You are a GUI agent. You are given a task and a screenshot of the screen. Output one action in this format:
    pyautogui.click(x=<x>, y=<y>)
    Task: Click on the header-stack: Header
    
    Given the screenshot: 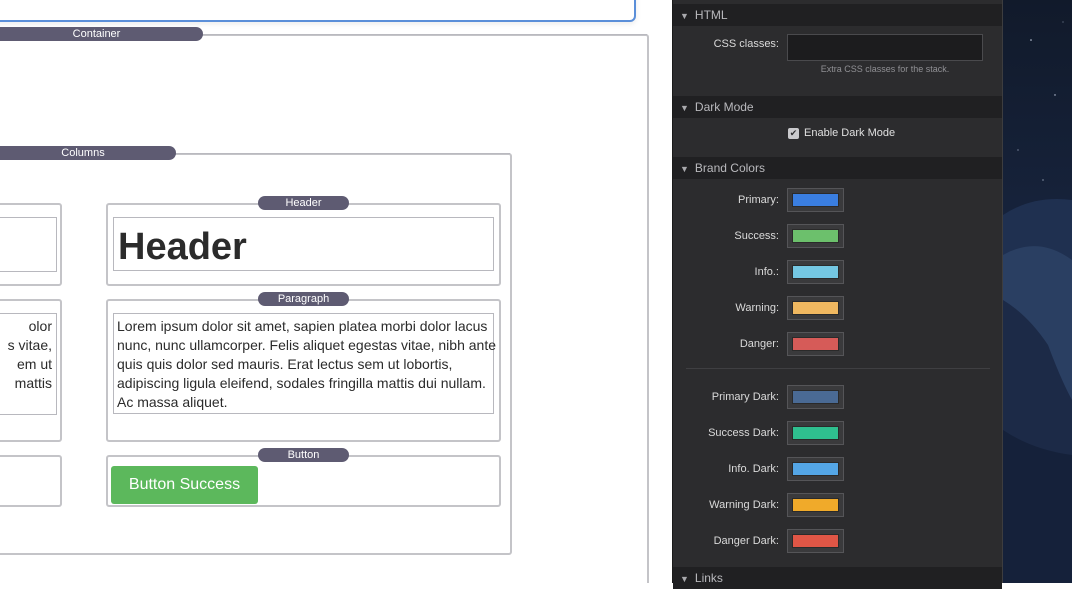 What is the action you would take?
    pyautogui.click(x=303, y=244)
    